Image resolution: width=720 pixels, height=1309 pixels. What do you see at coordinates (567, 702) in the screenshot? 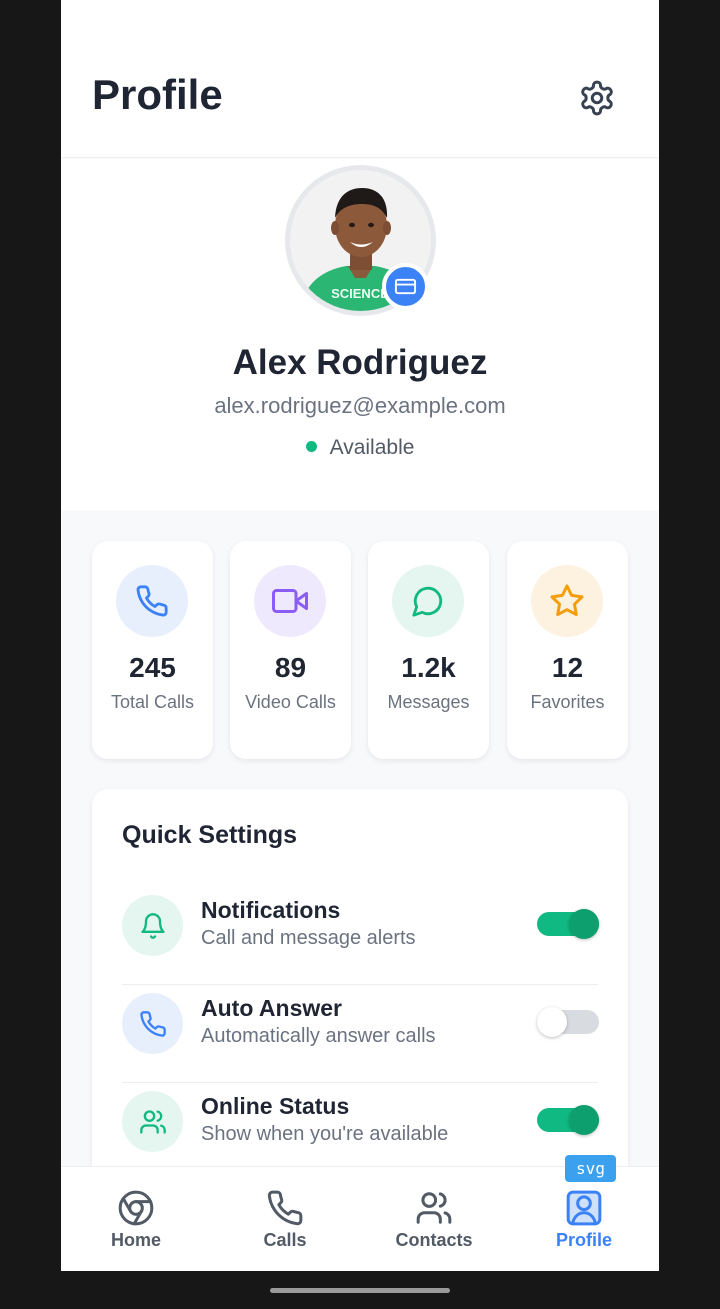
I see `stat-label: Favorites` at bounding box center [567, 702].